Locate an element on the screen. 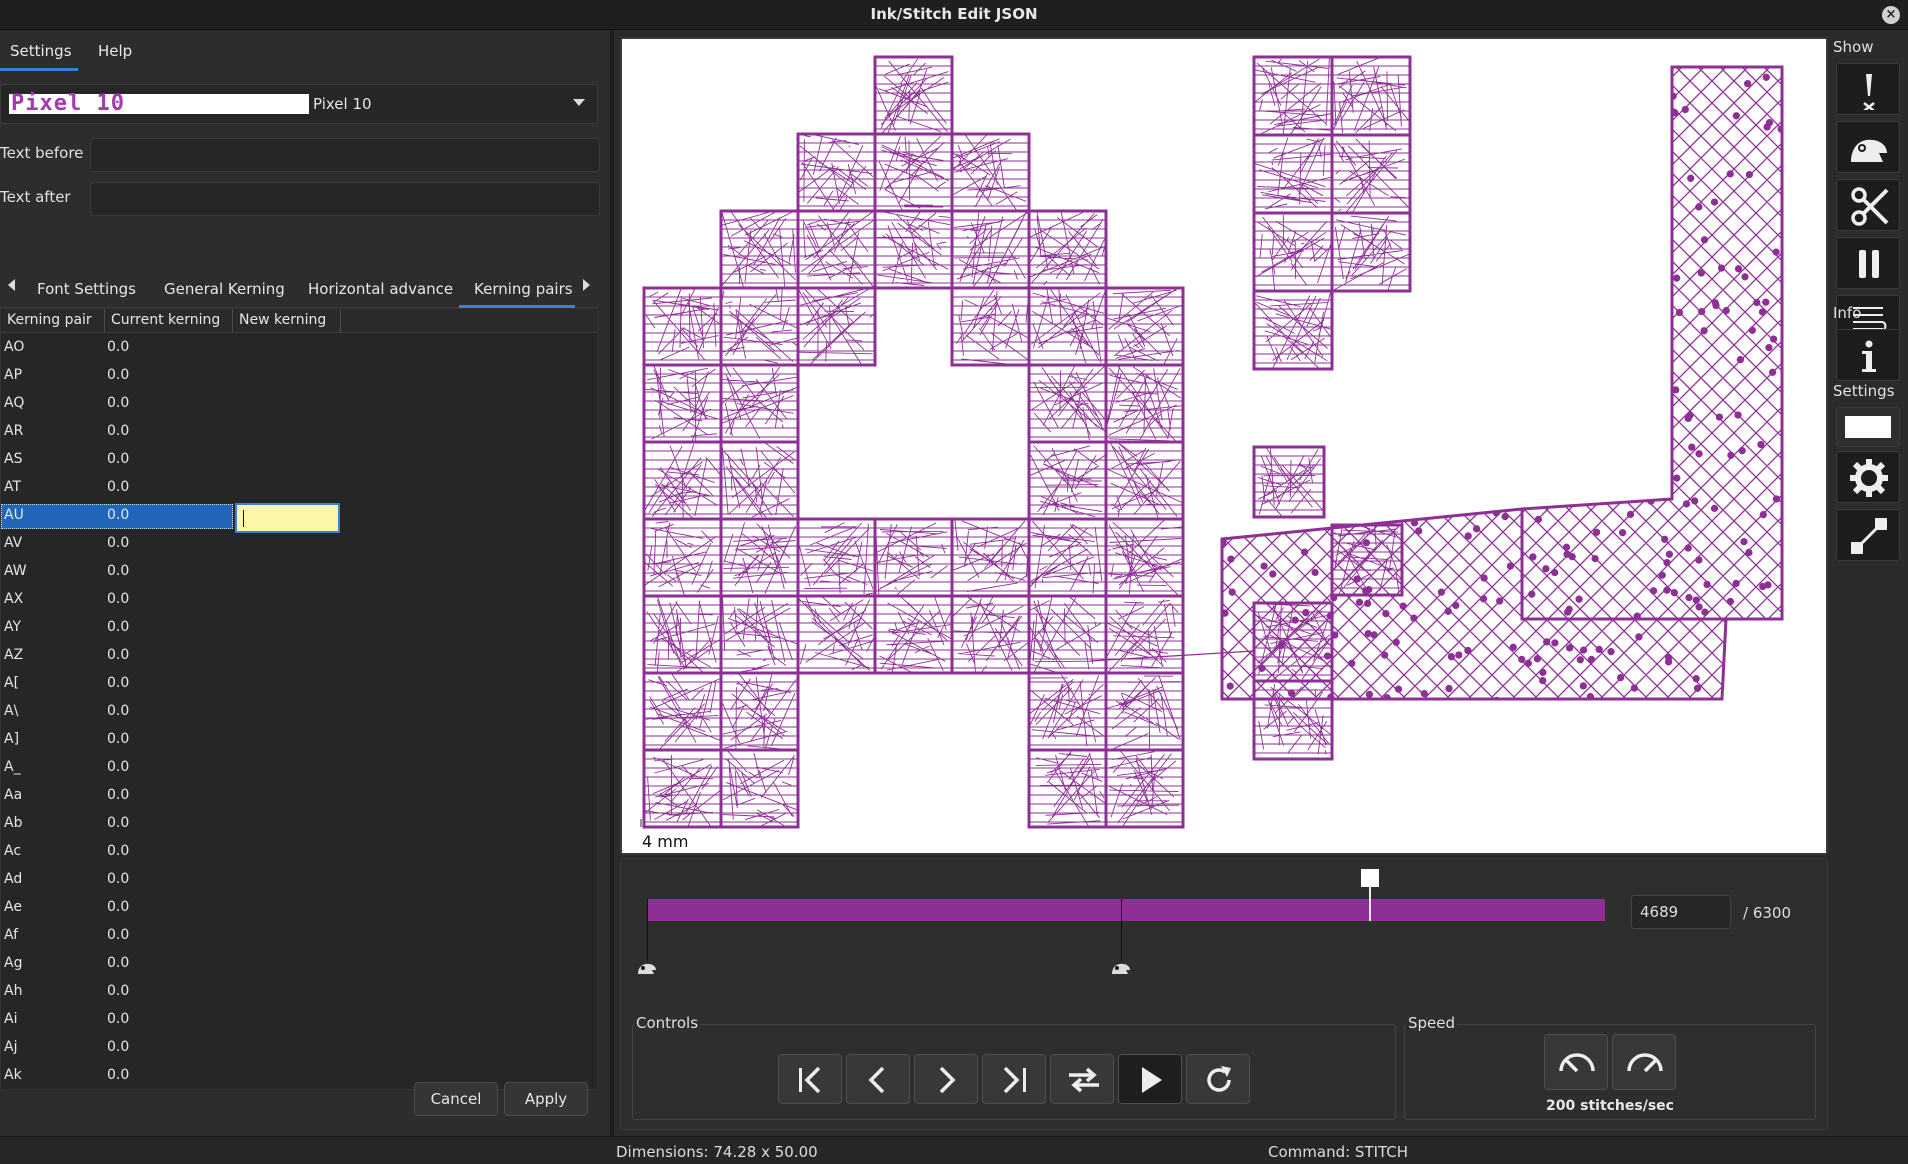 The image size is (1908, 1164). panel-splitter is located at coordinates (612, 583).